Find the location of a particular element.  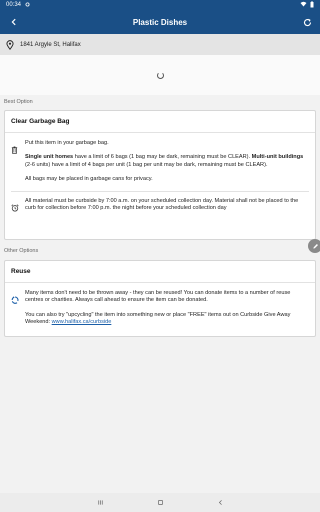

app-bar: Plastic Dishes is located at coordinates (160, 22).